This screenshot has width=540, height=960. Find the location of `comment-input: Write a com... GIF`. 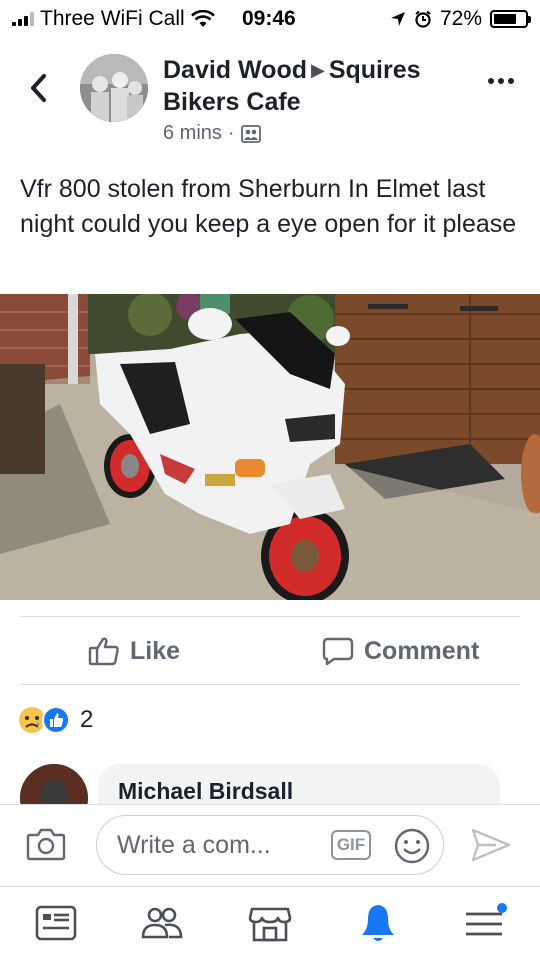

comment-input: Write a com... GIF is located at coordinates (270, 845).